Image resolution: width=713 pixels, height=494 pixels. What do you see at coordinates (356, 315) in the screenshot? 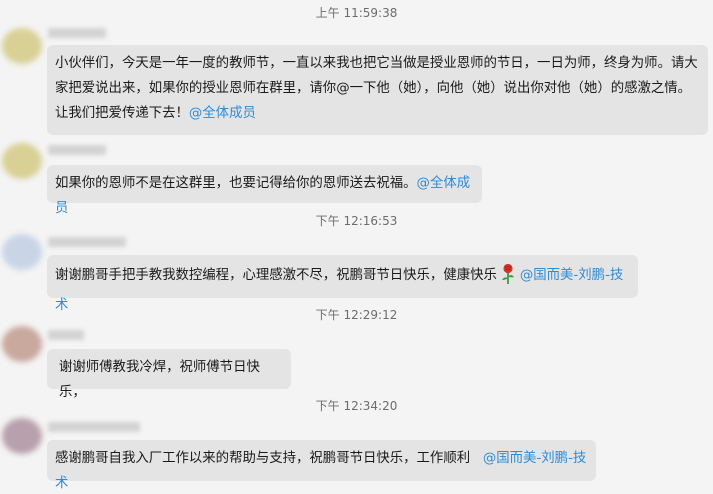
I see `timestamp: 下午 12:29:12` at bounding box center [356, 315].